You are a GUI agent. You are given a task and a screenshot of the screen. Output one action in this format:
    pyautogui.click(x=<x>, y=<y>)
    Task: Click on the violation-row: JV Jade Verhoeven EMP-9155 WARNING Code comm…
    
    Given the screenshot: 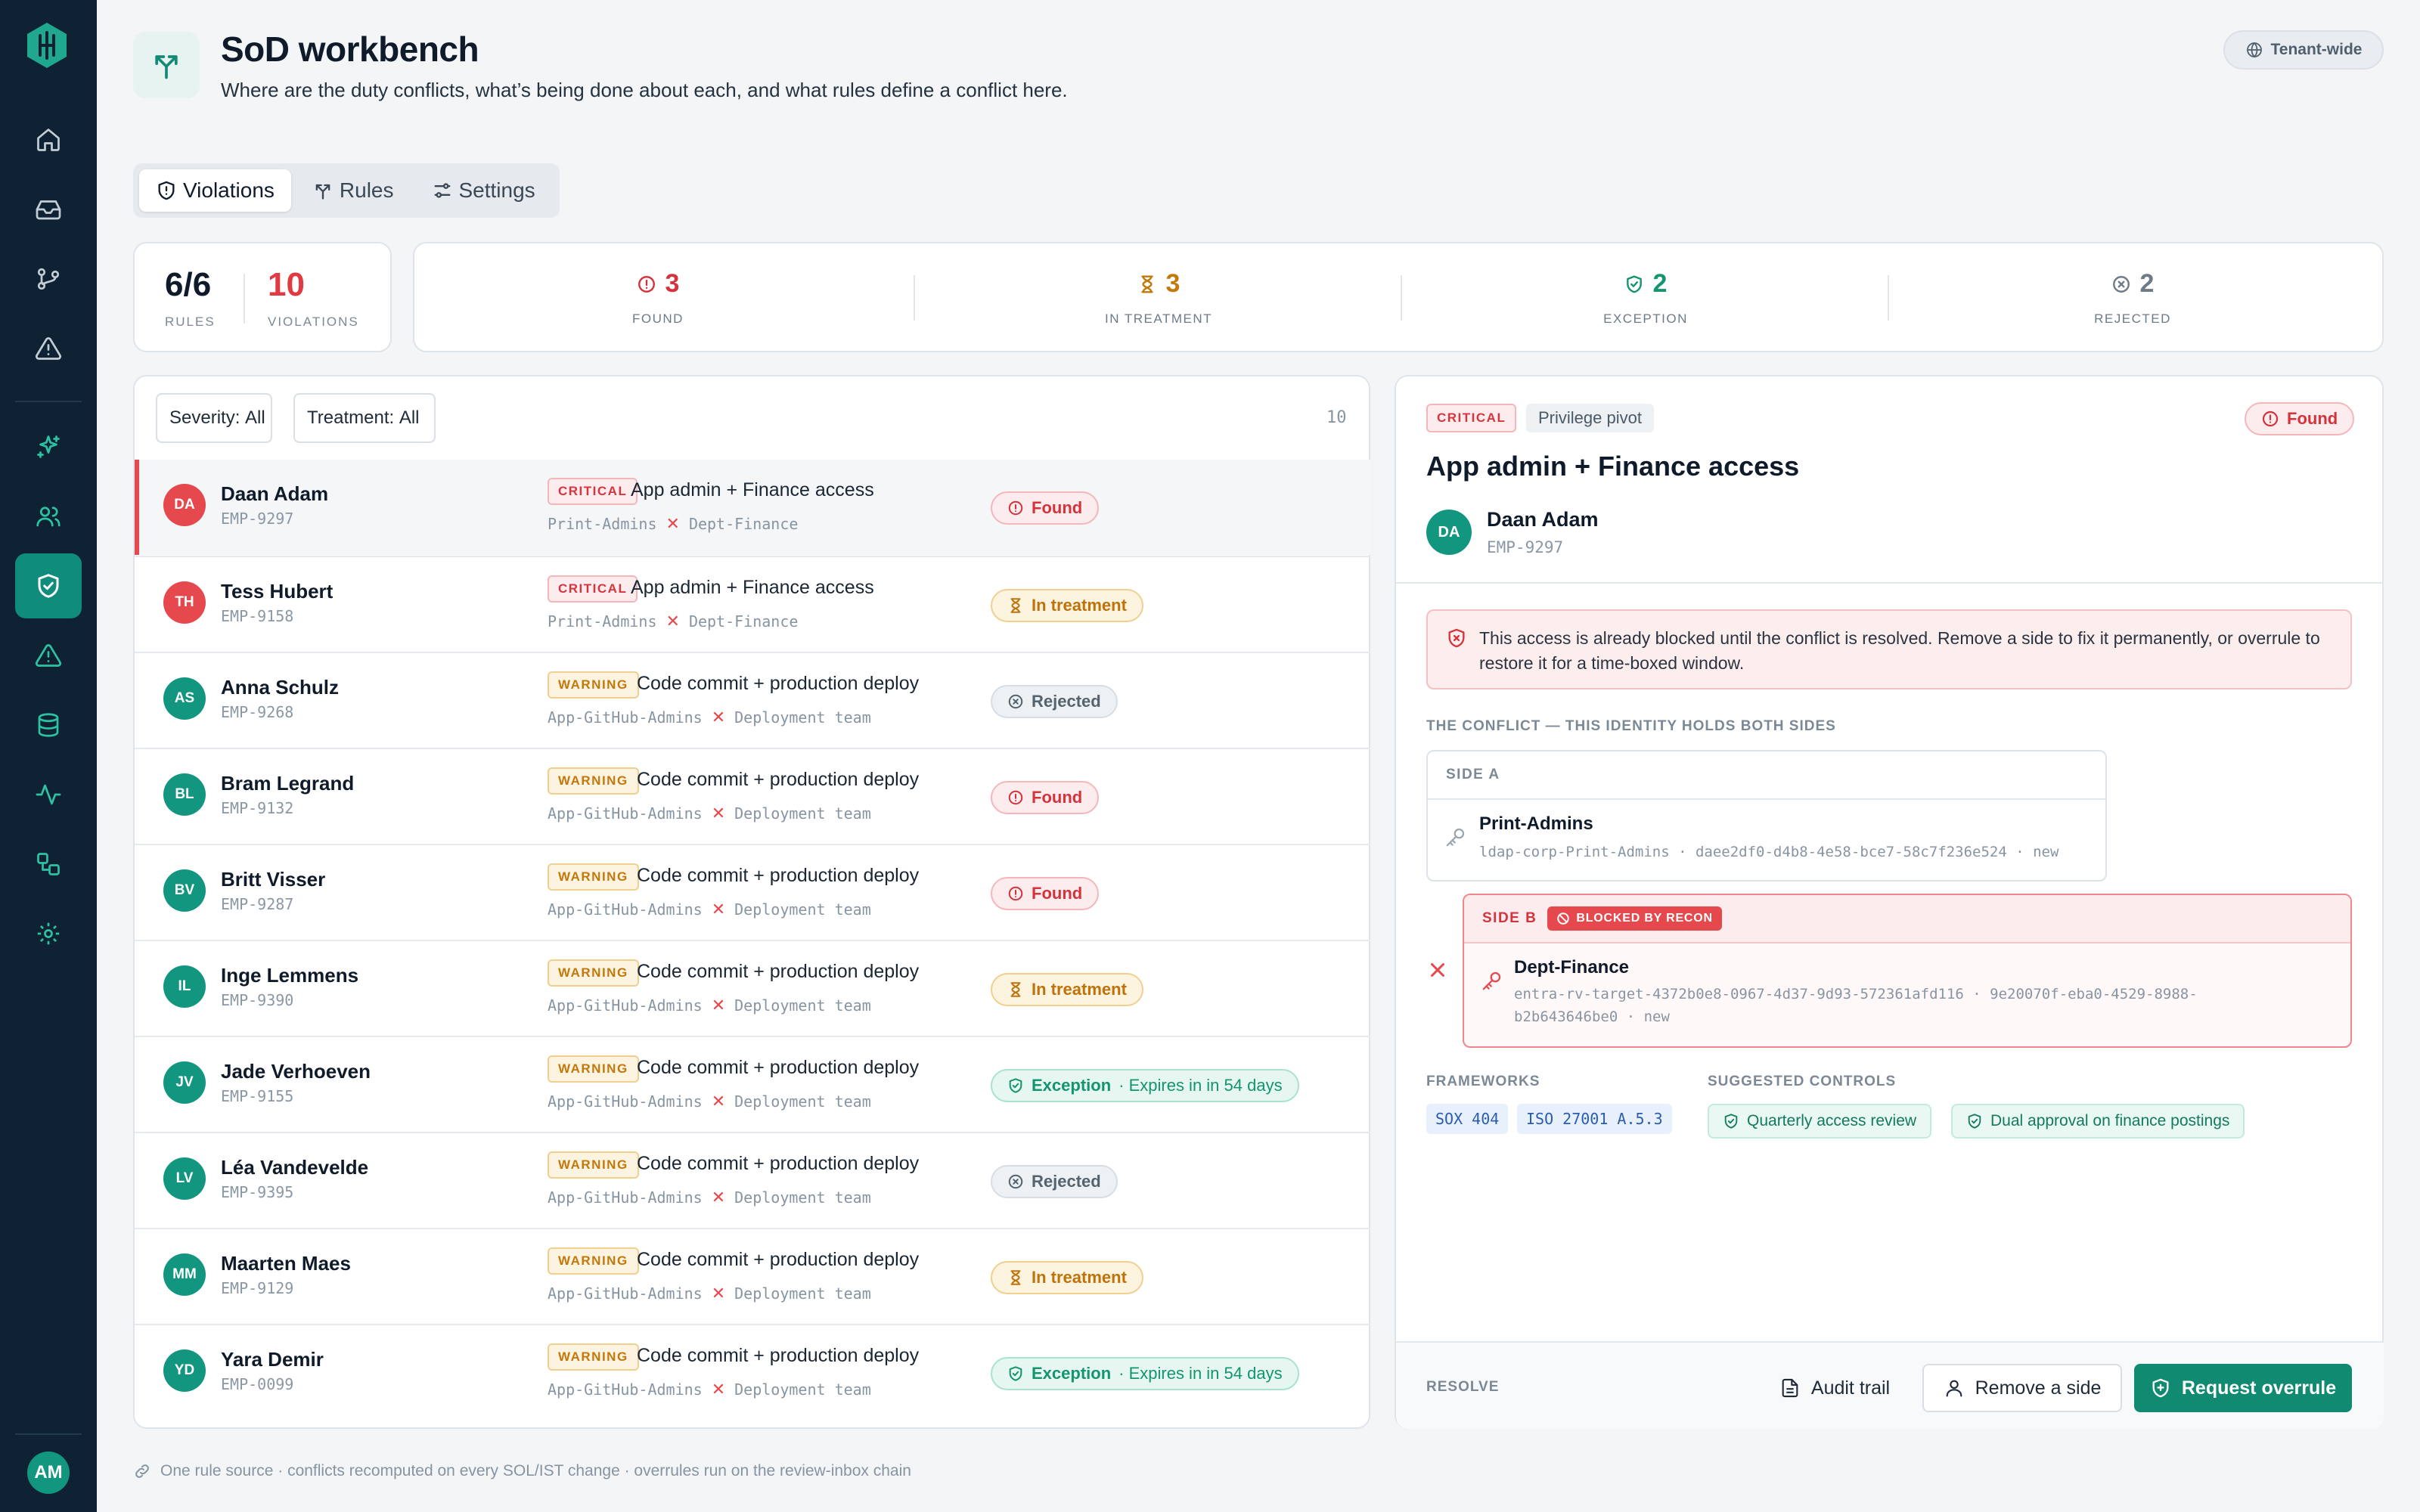 What is the action you would take?
    pyautogui.click(x=752, y=1083)
    